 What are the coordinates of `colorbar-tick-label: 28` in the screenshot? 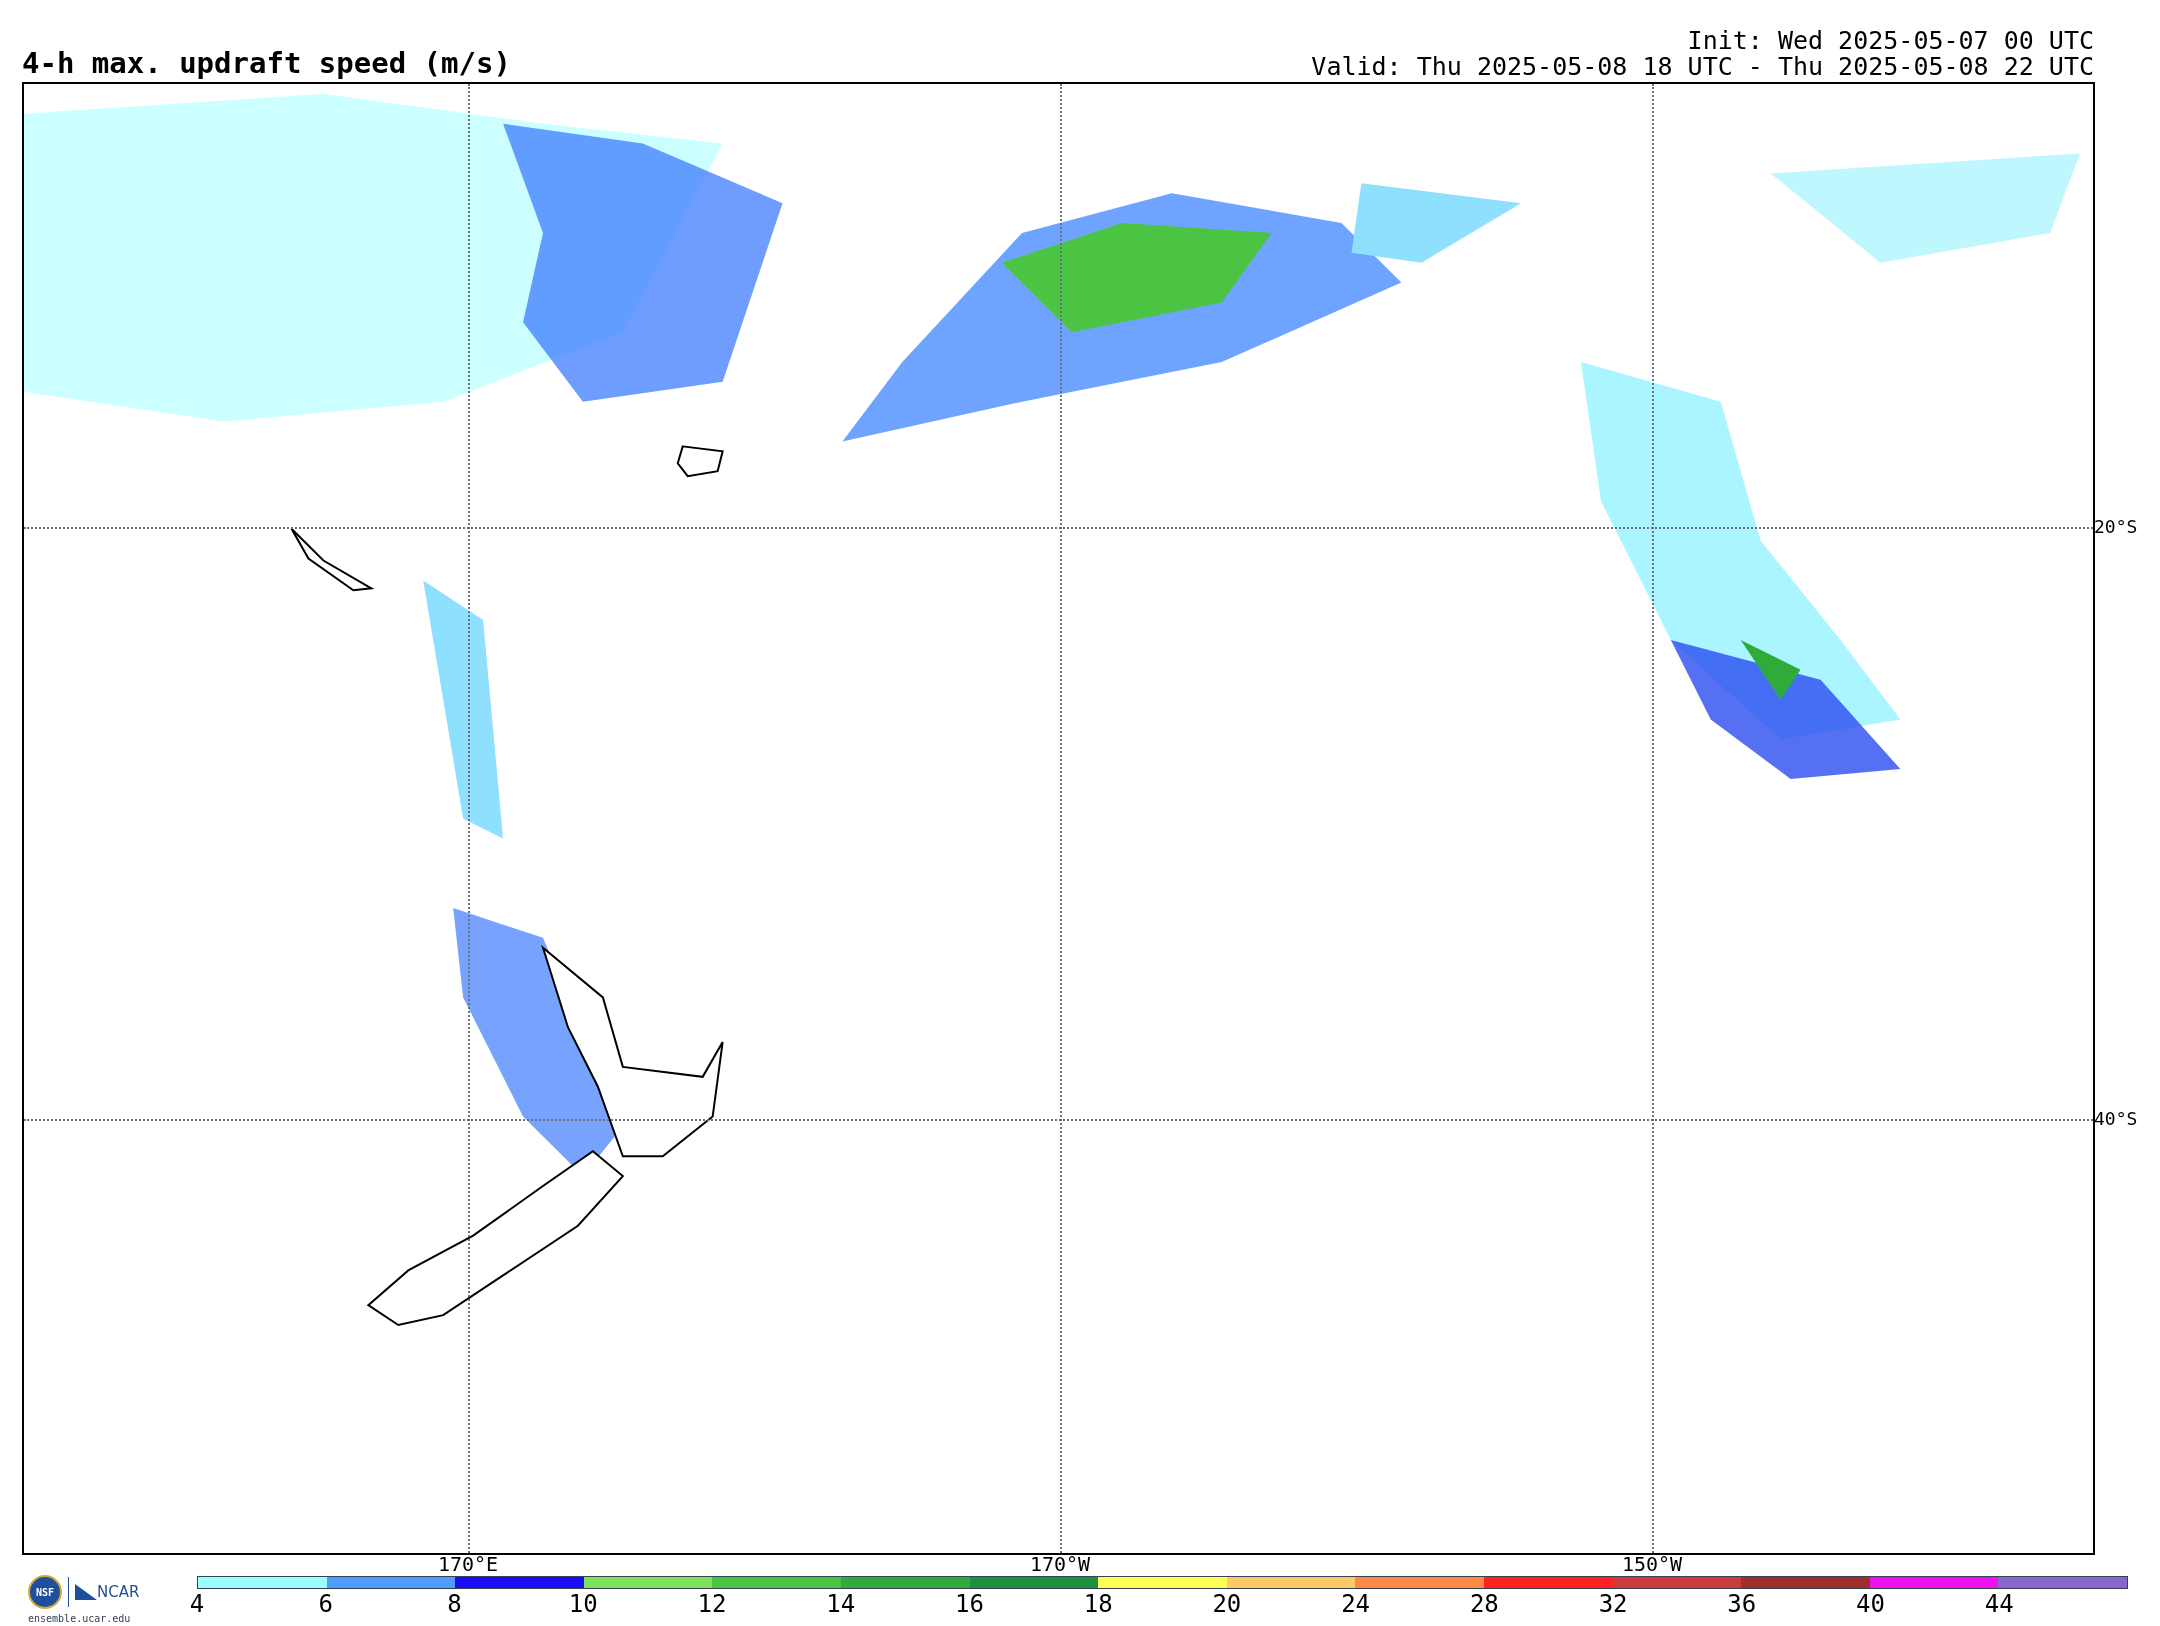 It's located at (1484, 1604).